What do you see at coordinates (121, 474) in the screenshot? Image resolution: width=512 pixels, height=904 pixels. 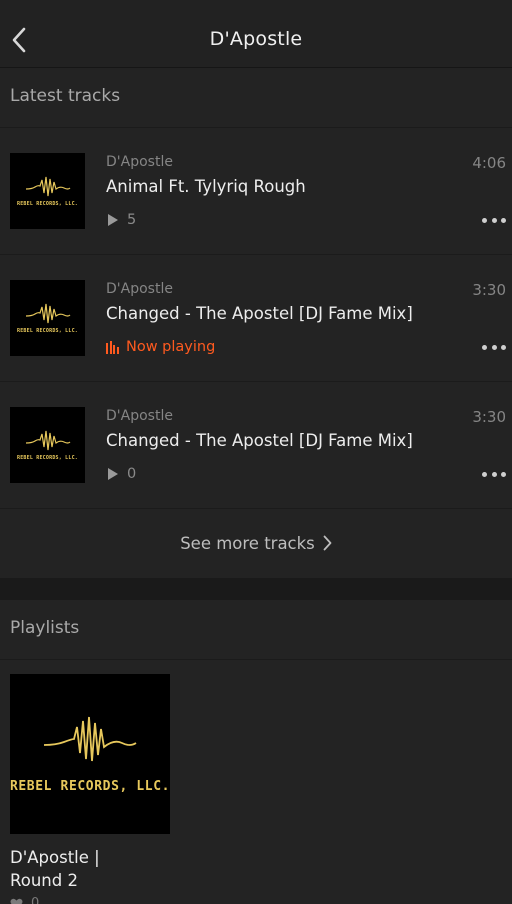 I see `play-count: 0` at bounding box center [121, 474].